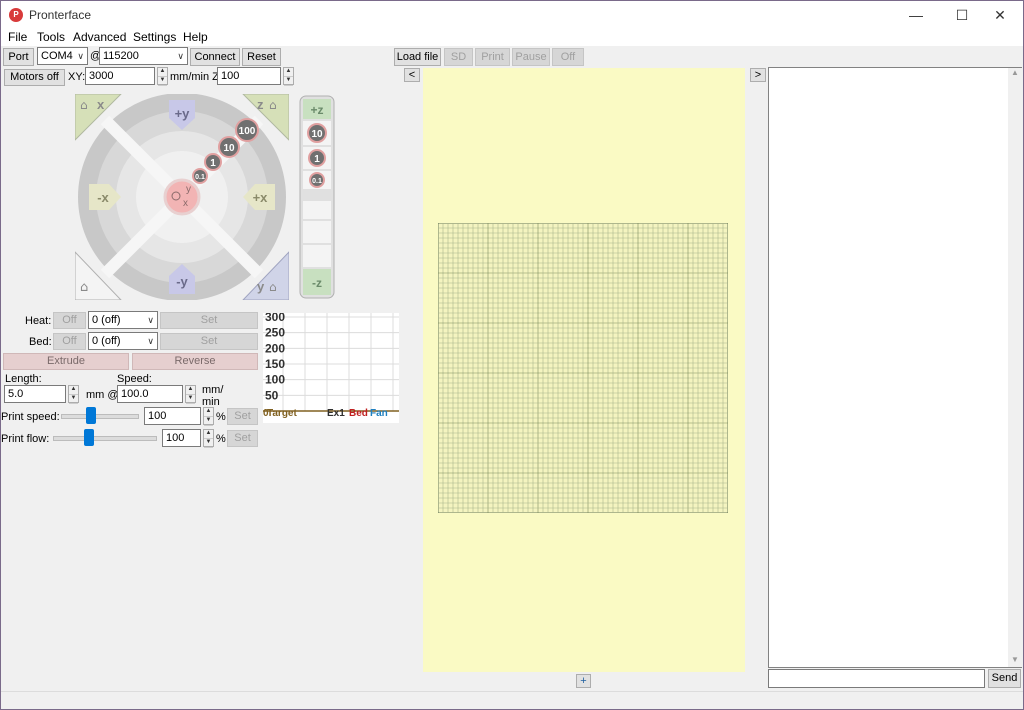 This screenshot has width=1024, height=710. Describe the element at coordinates (69, 320) in the screenshot. I see `heat-off-button: Off` at that location.